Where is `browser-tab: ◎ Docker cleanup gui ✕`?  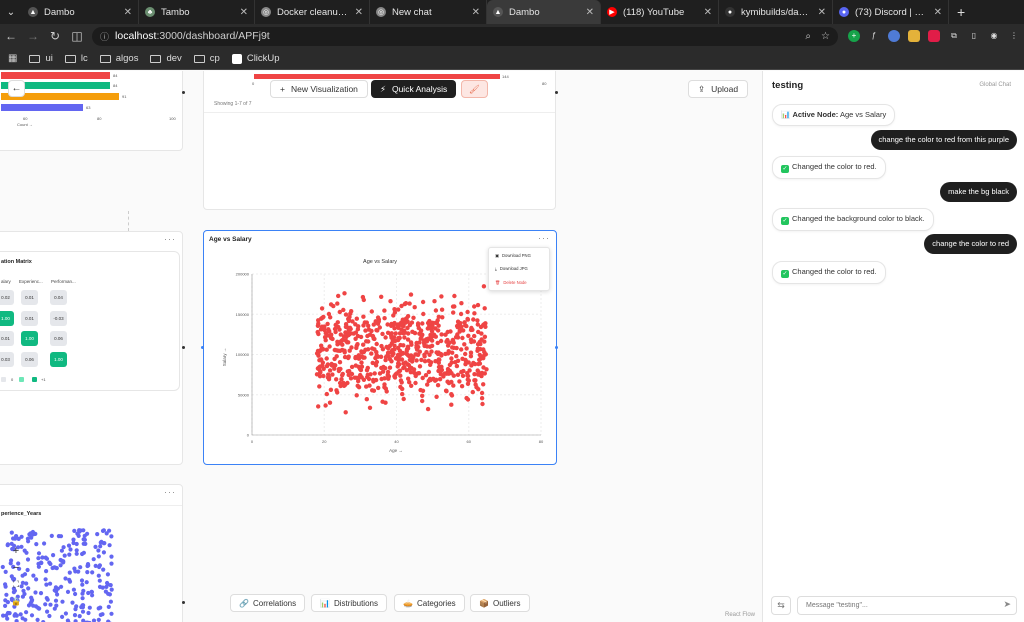 browser-tab: ◎ Docker cleanup gui ✕ is located at coordinates (312, 12).